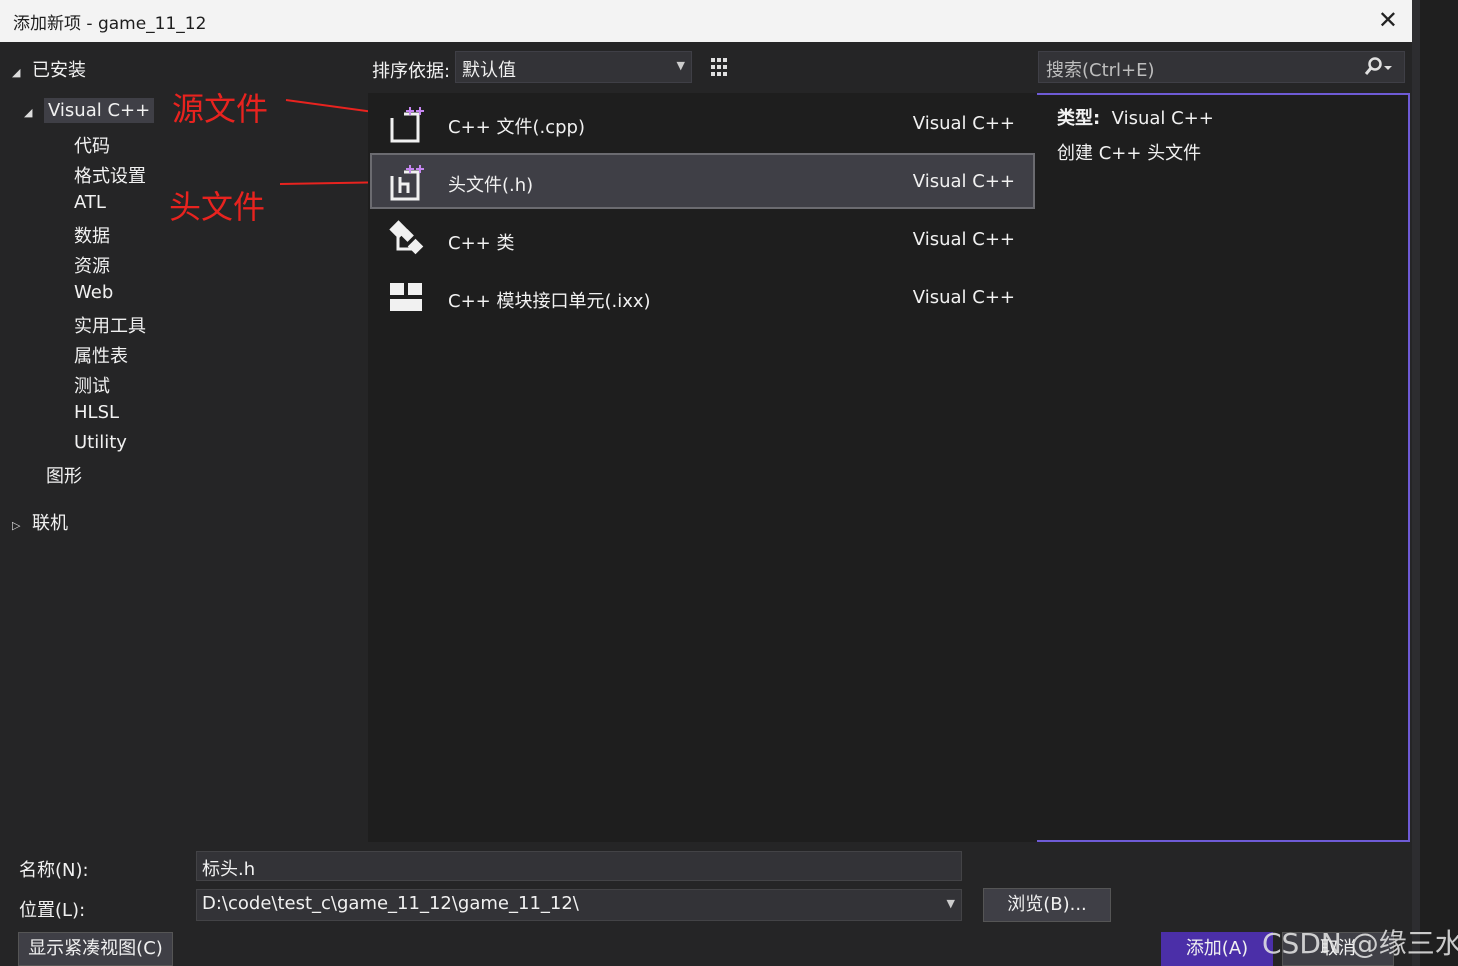 This screenshot has width=1458, height=966. What do you see at coordinates (1378, 69) in the screenshot?
I see `search-icon` at bounding box center [1378, 69].